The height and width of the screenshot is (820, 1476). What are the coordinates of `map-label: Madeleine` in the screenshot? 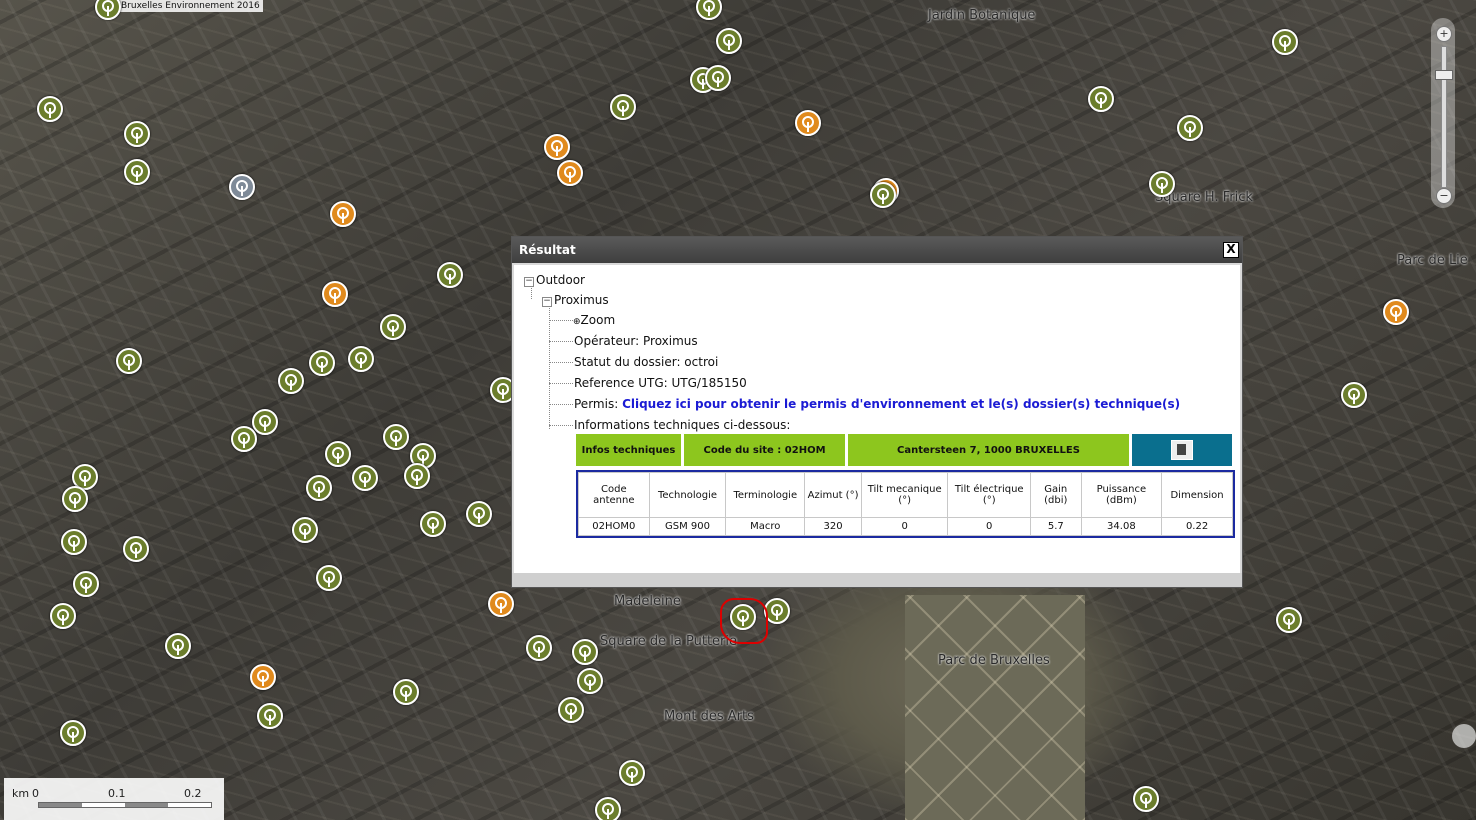 It's located at (647, 601).